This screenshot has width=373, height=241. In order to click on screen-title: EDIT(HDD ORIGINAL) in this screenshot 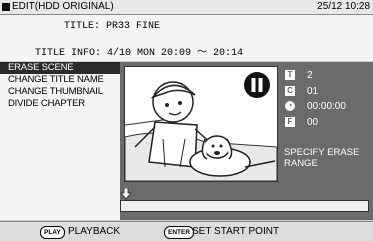, I will do `click(63, 6)`.